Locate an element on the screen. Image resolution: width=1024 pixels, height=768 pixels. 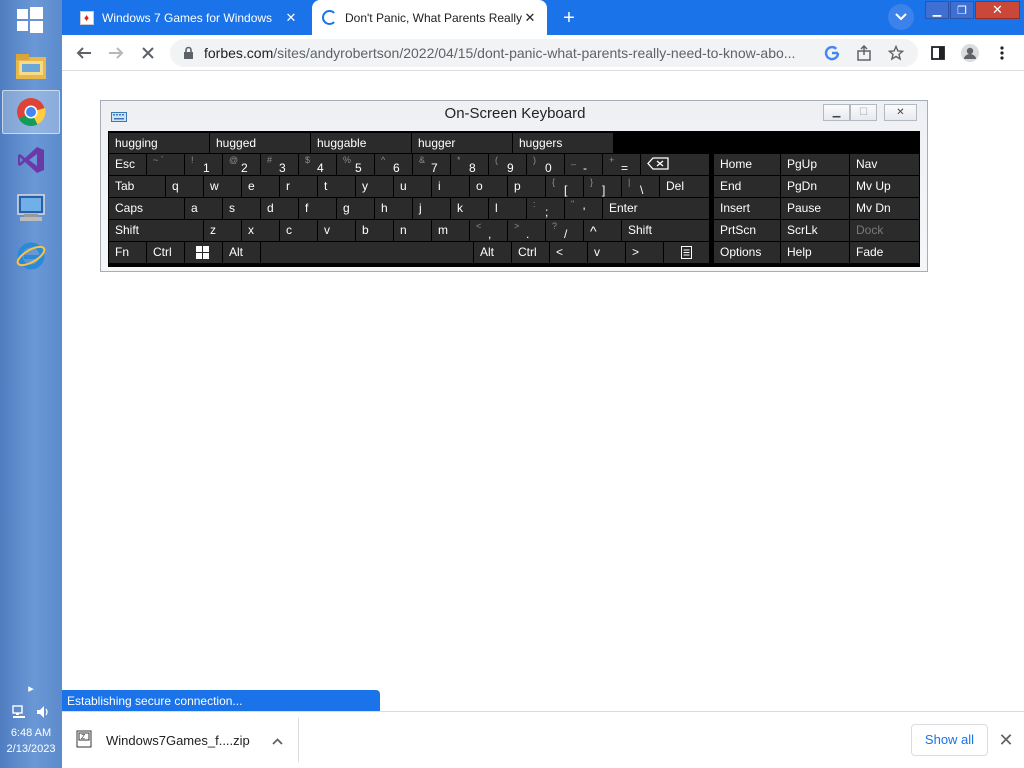
forward-arrow-icon is located at coordinates (116, 53).